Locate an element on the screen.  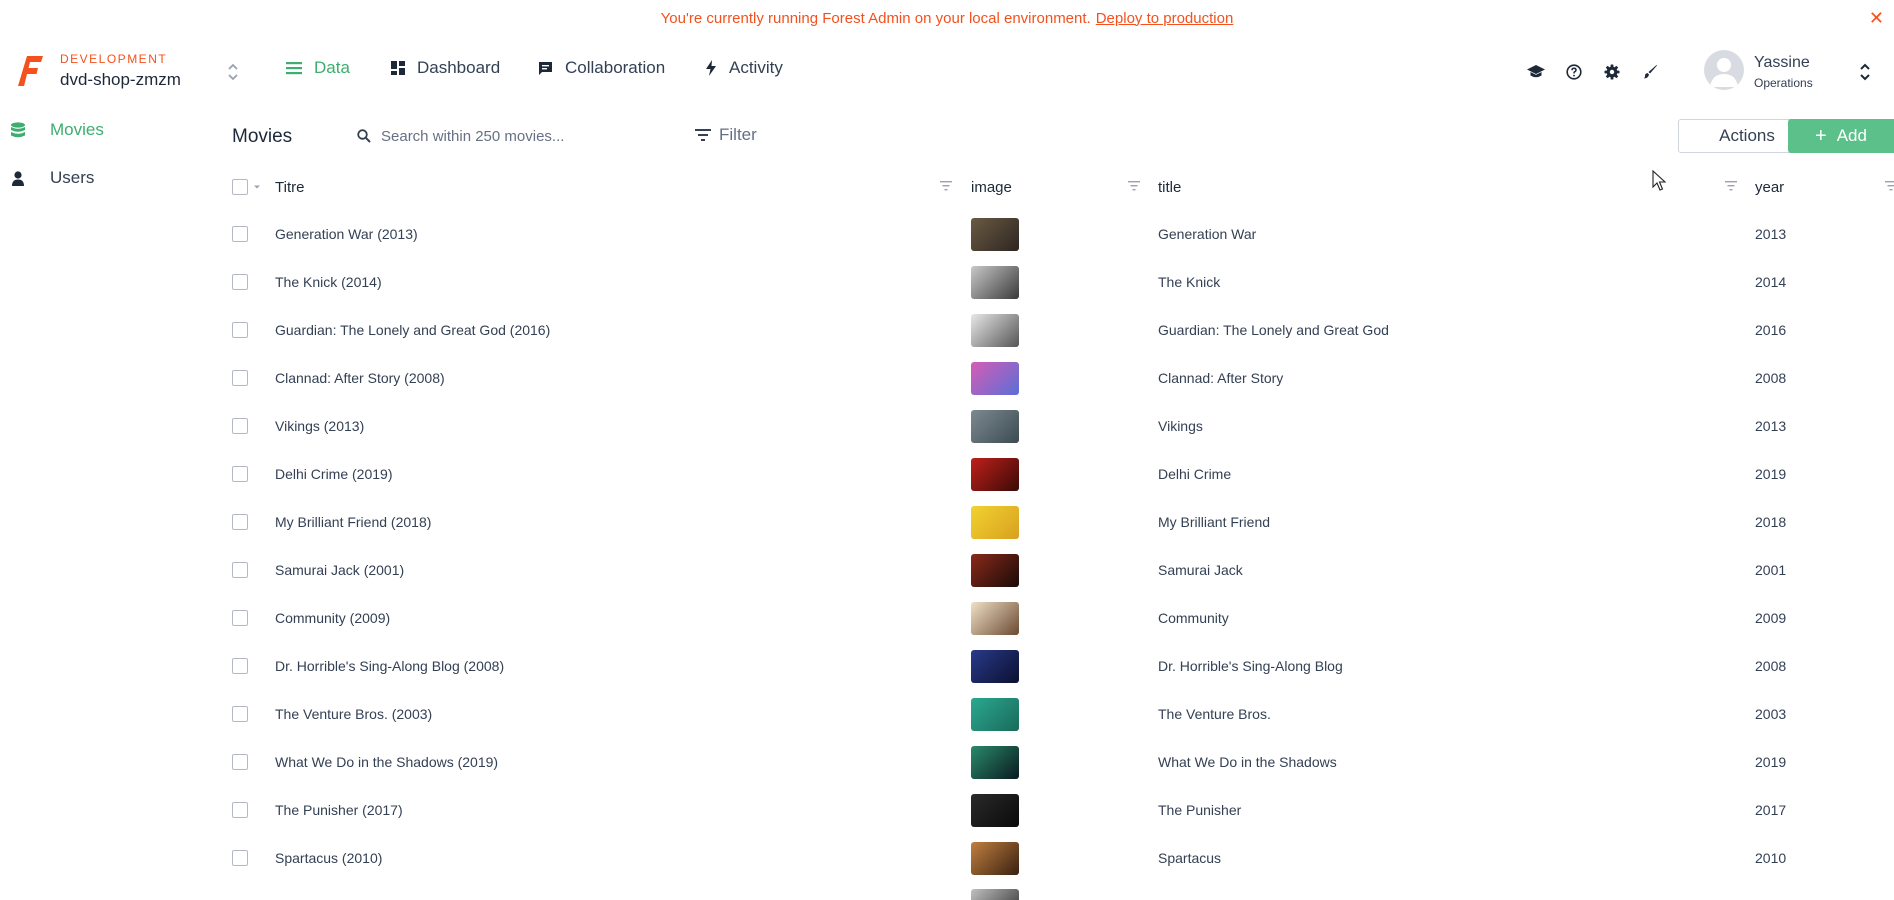
deploy-to-production-link: Deploy to production is located at coordinates (1165, 18).